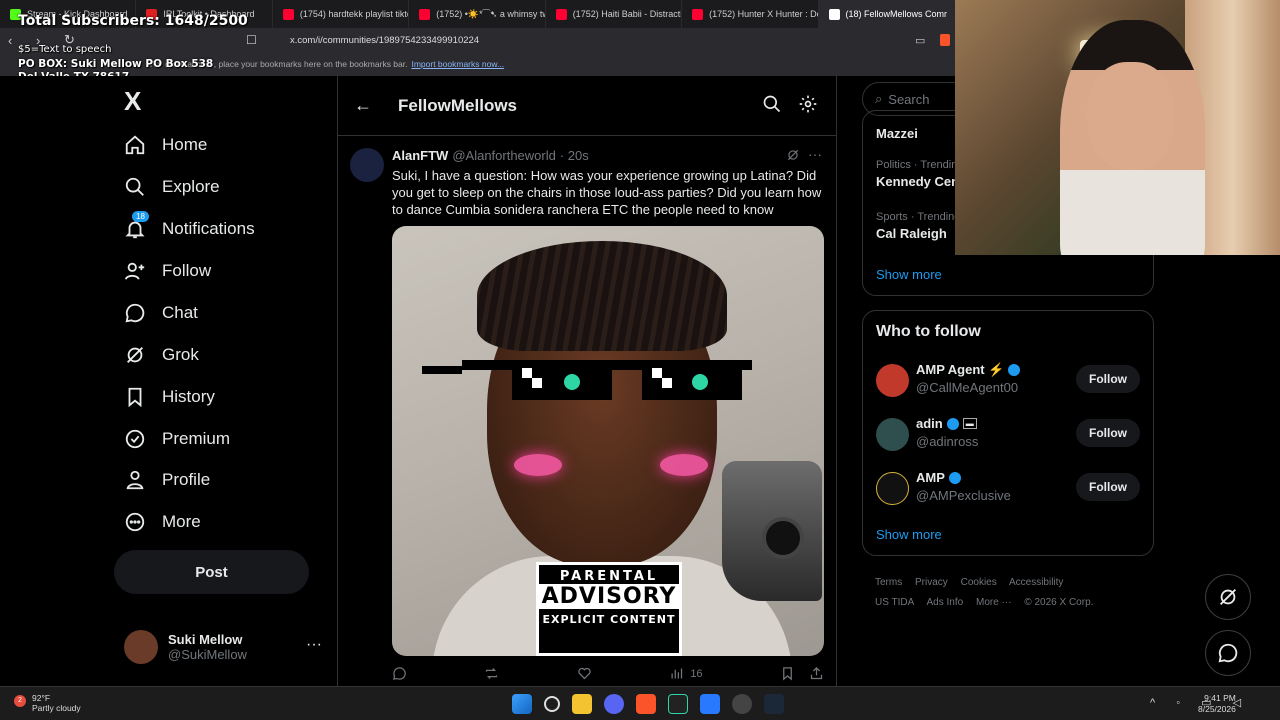 The image size is (1280, 720). I want to click on nav-chat: Chat, so click(161, 313).